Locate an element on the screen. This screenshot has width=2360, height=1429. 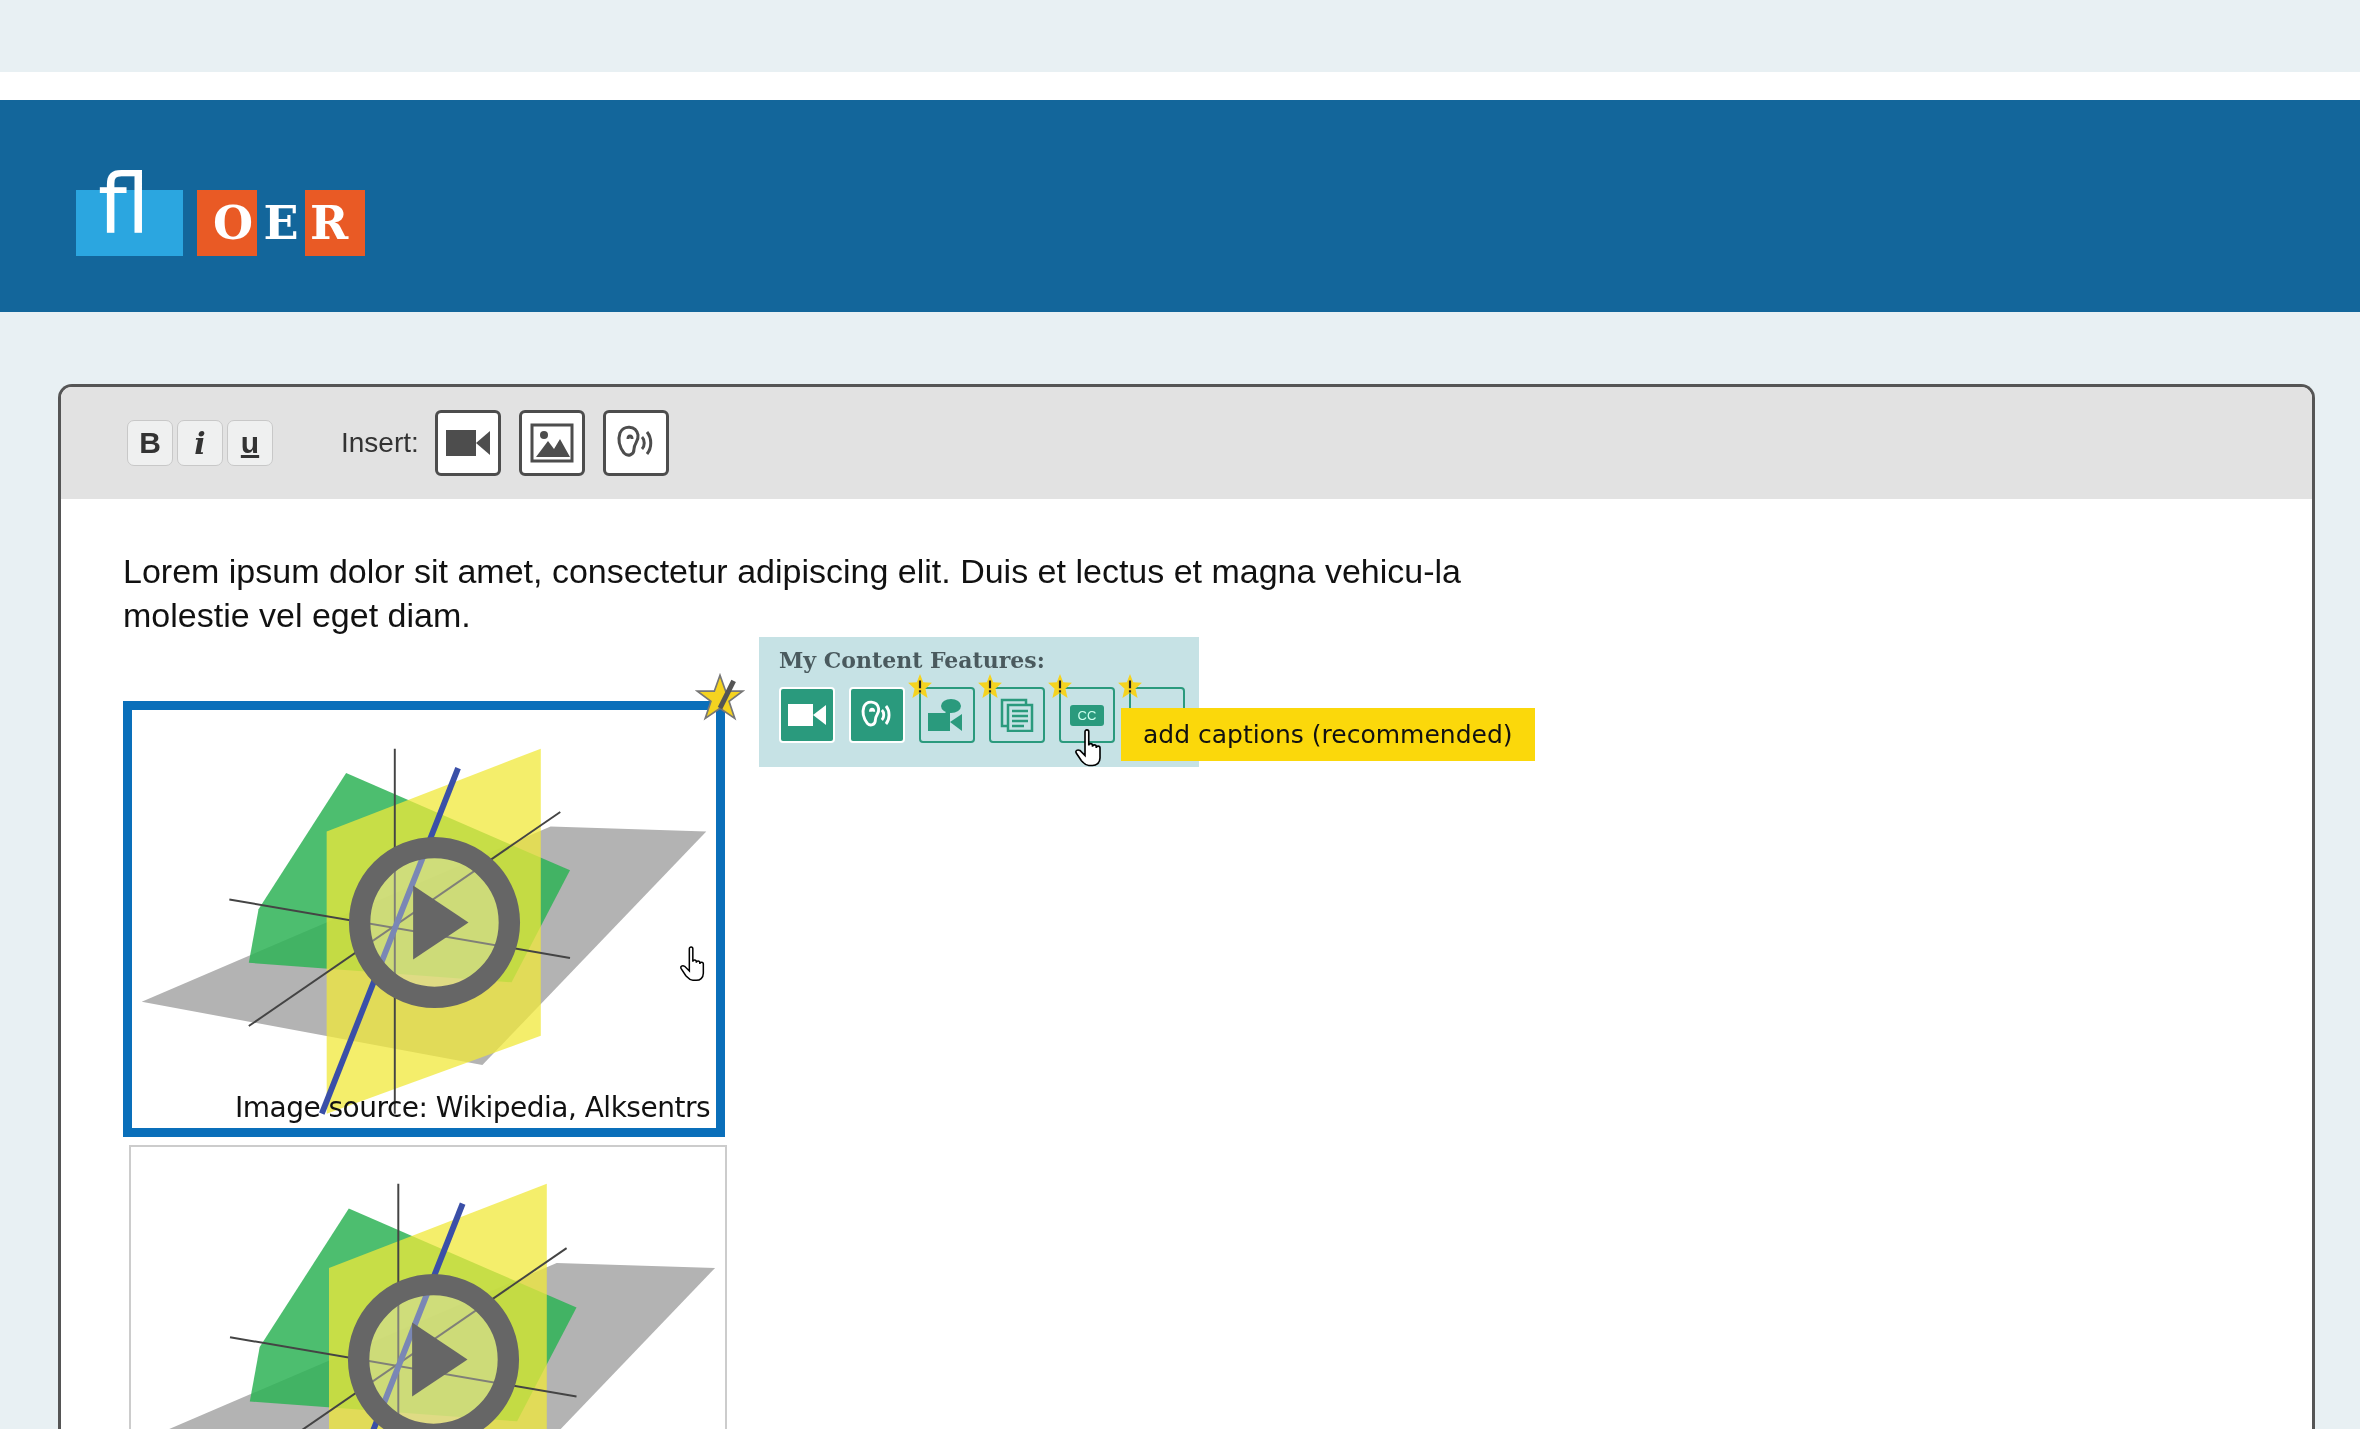
format-button: u is located at coordinates (250, 443).